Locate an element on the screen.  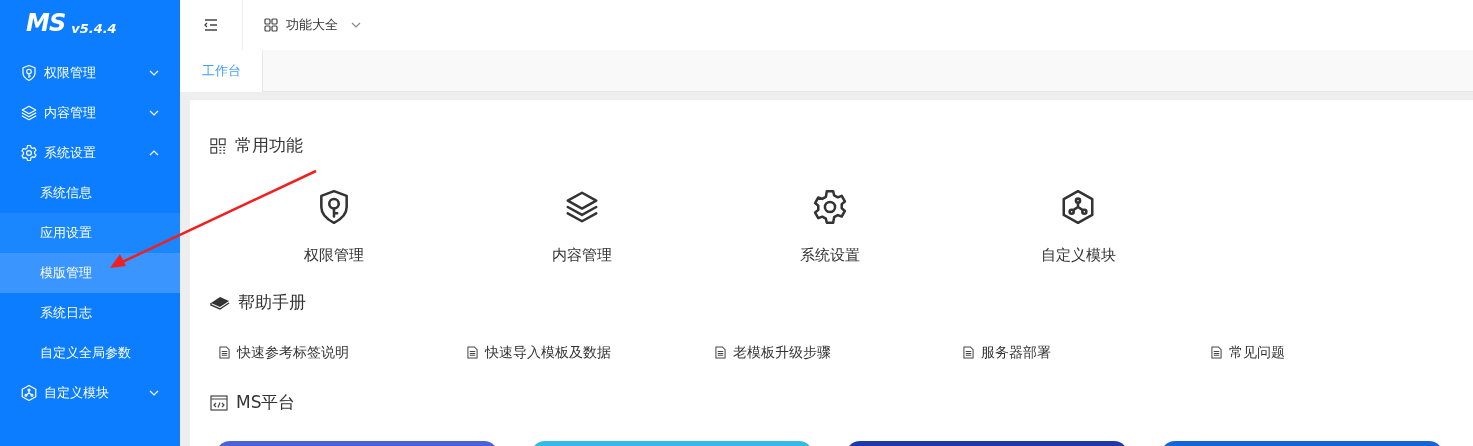
shortcut-tile: 内容管理 is located at coordinates (582, 227).